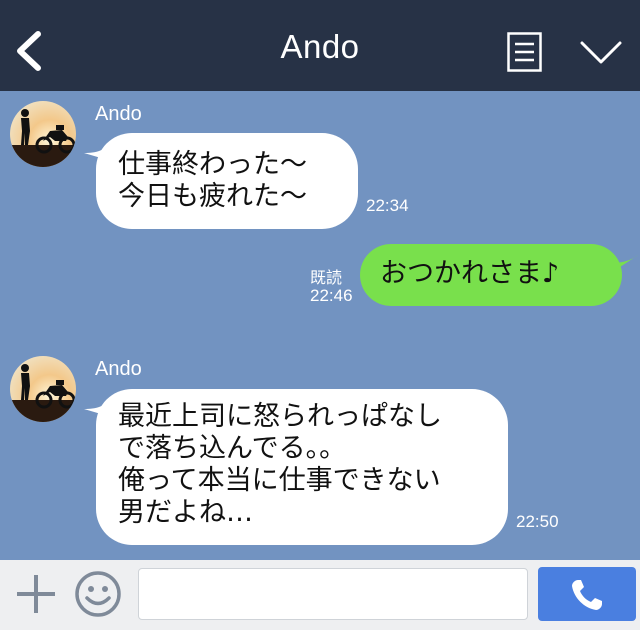  I want to click on phone-icon, so click(587, 595).